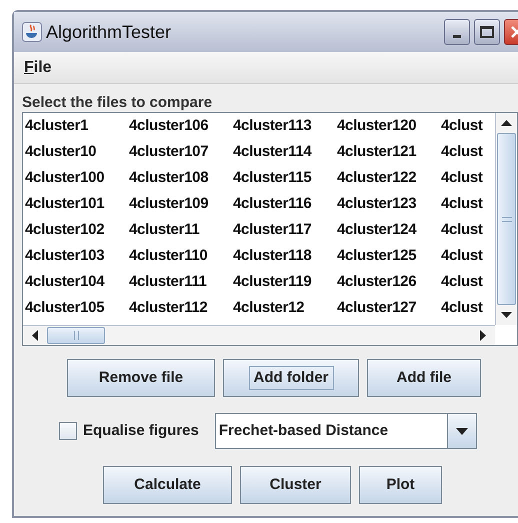 Image resolution: width=518 pixels, height=523 pixels. What do you see at coordinates (181, 282) in the screenshot?
I see `file-list-item: 4cluster111` at bounding box center [181, 282].